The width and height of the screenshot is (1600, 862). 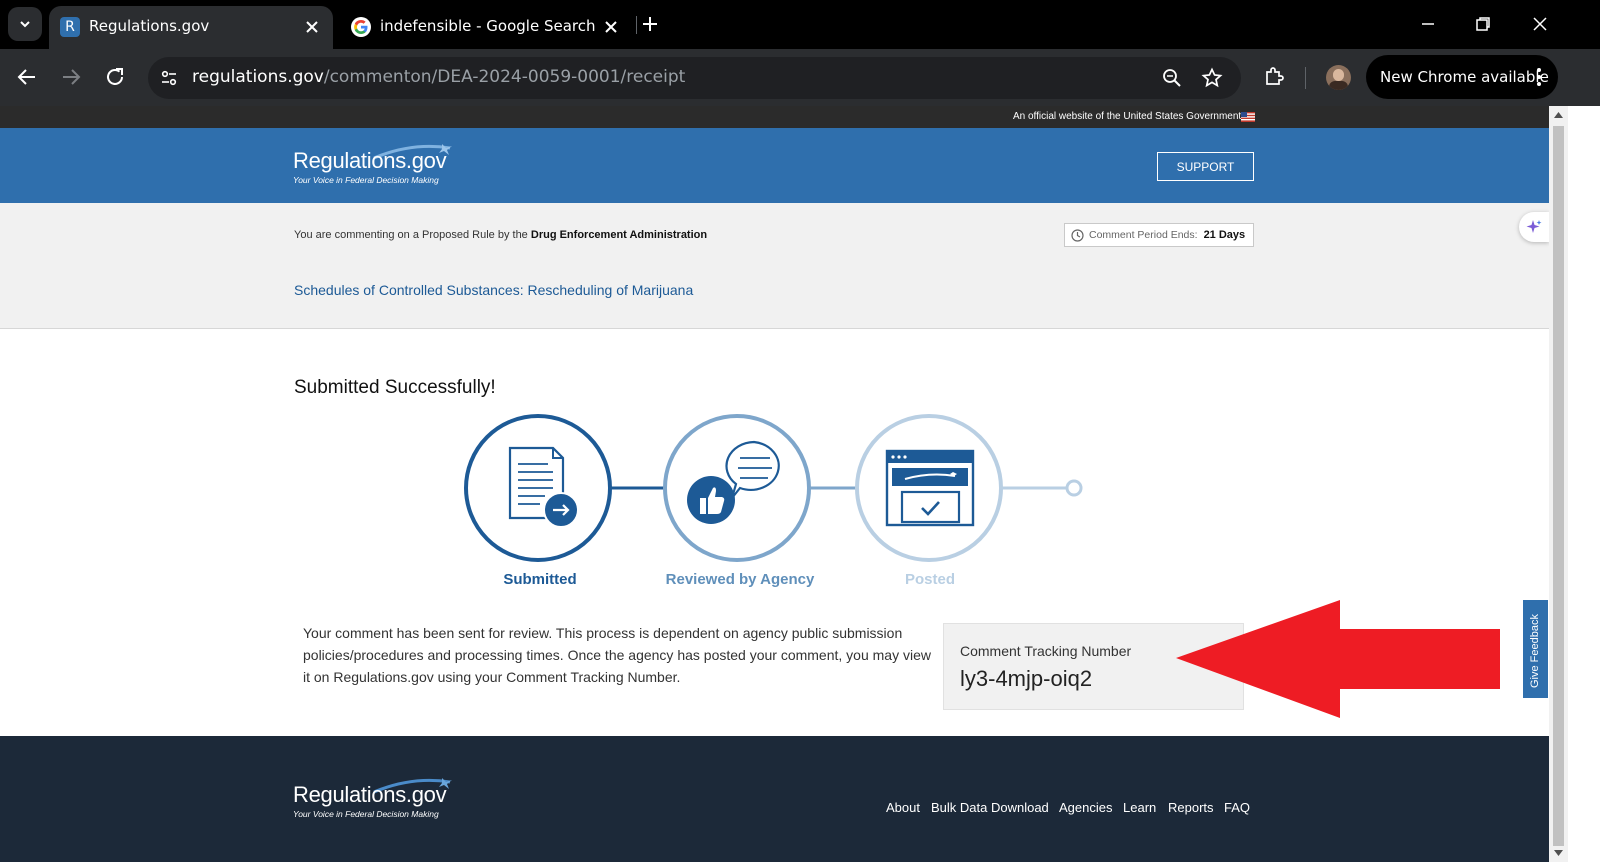 I want to click on tab-search-button, so click(x=25, y=24).